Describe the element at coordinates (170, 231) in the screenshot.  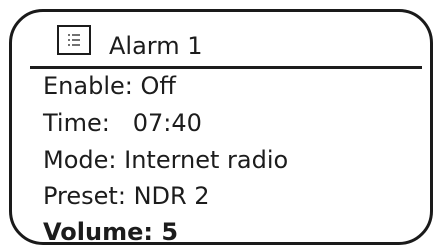
I see `setting-value: 5` at that location.